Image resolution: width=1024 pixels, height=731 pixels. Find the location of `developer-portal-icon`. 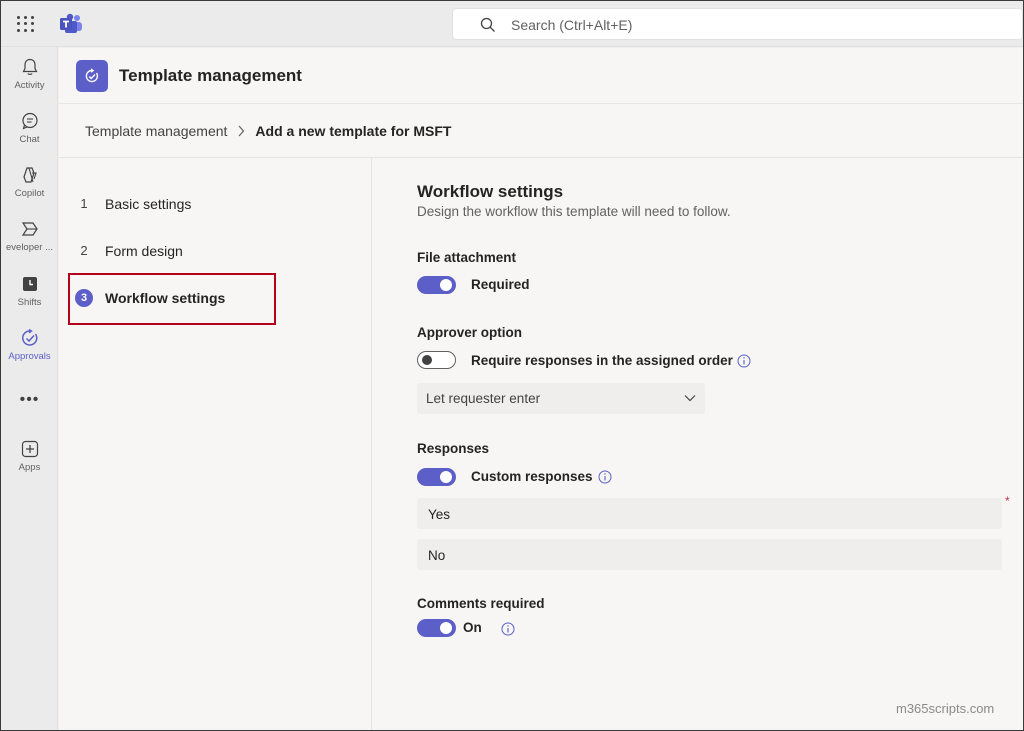

developer-portal-icon is located at coordinates (29, 229).